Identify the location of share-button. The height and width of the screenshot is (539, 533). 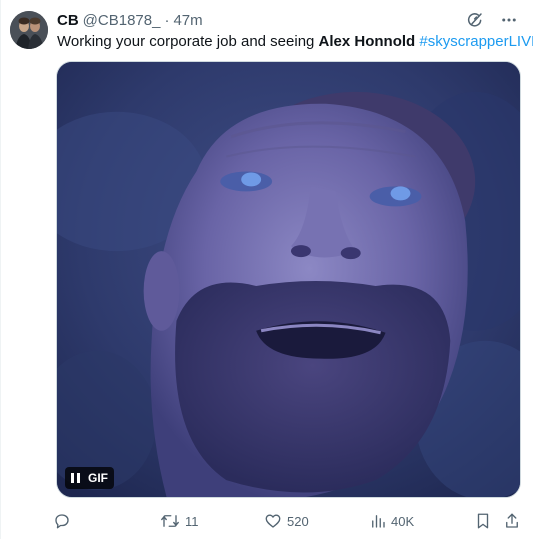
(512, 521).